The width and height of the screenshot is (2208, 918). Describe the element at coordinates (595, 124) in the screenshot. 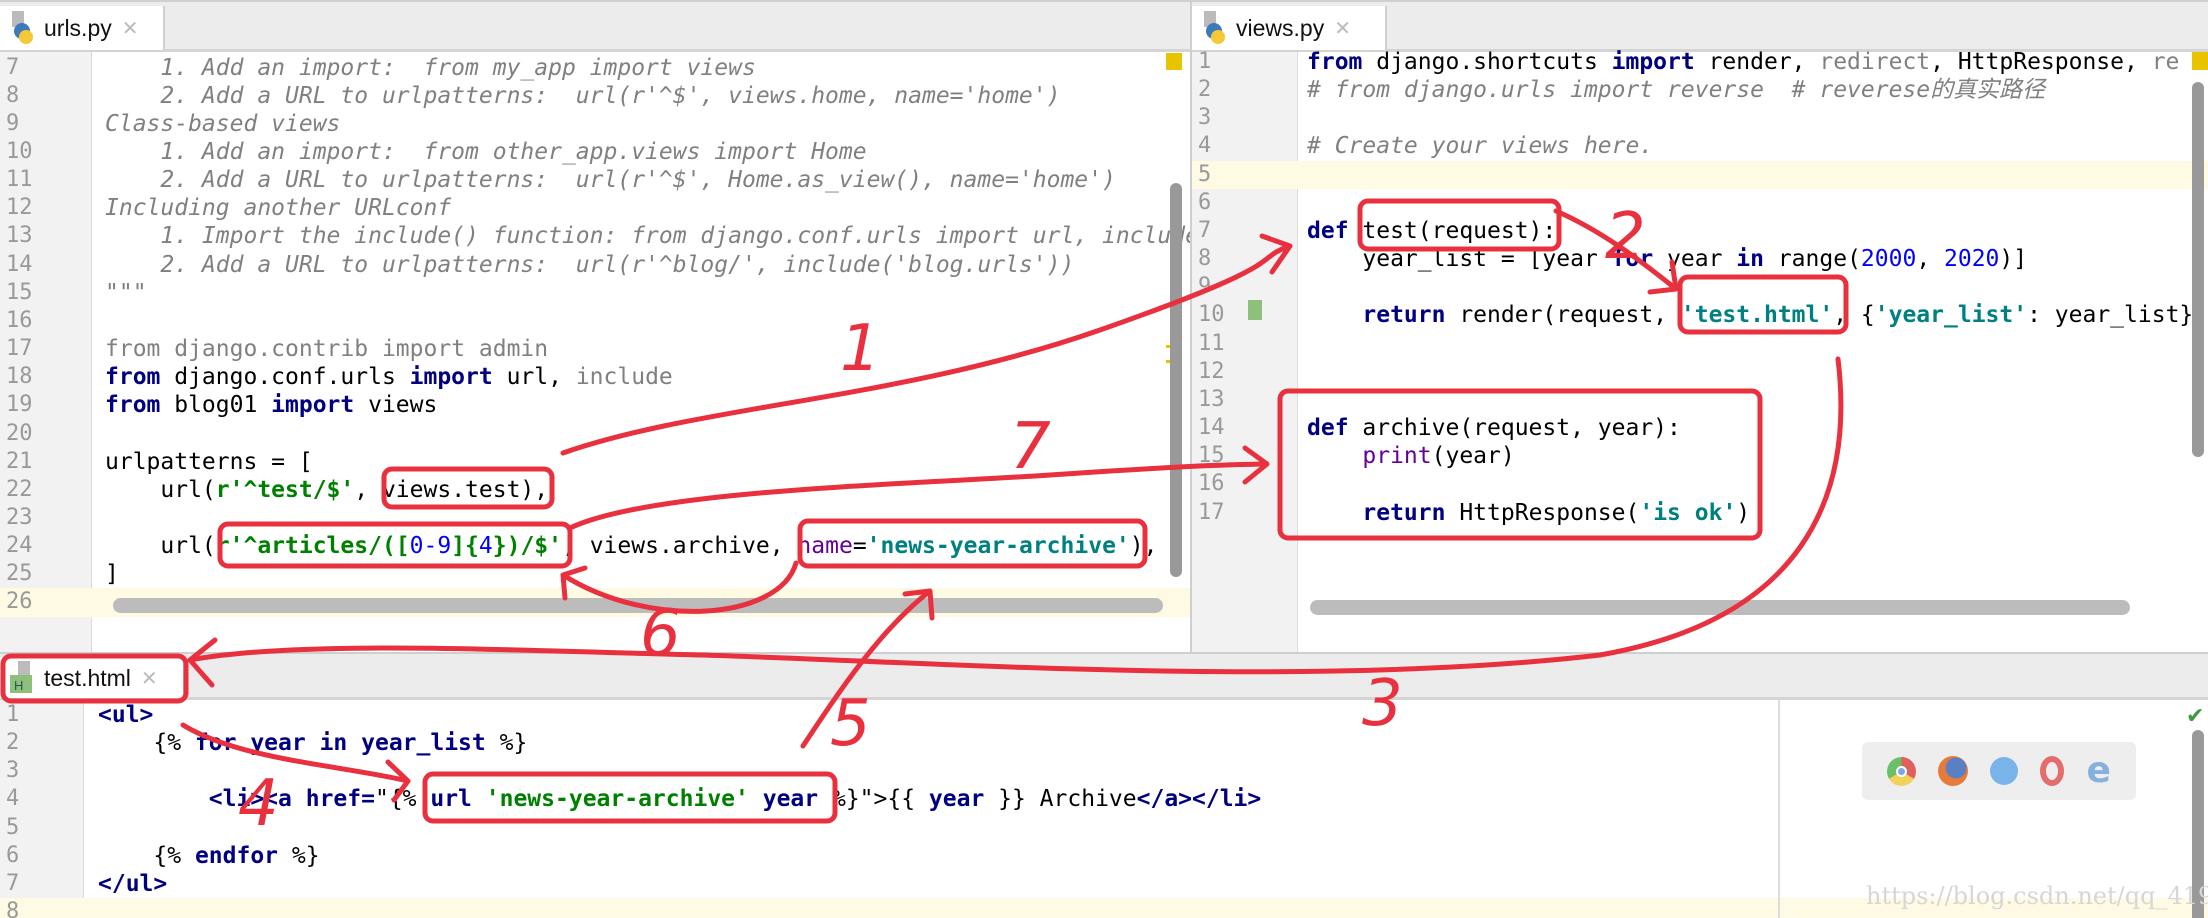

I see `code-line: 9 Class-based views` at that location.